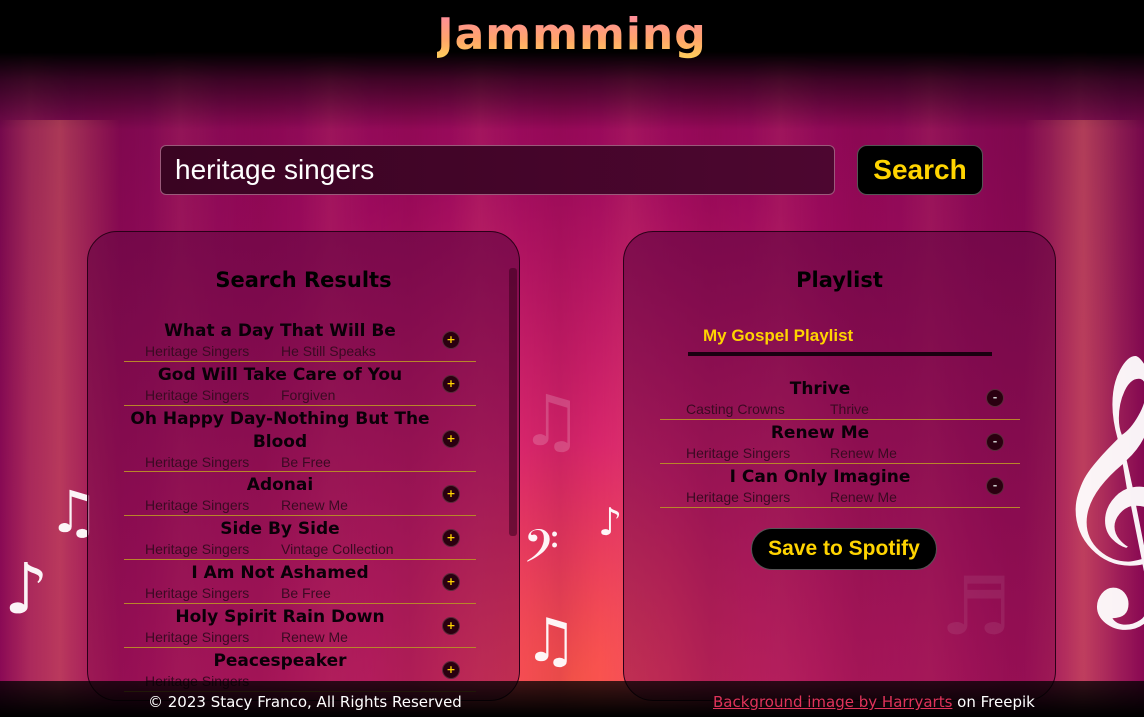 This screenshot has height=717, width=1144. What do you see at coordinates (280, 351) in the screenshot?
I see `track-info: Heritage Singers He Still Speaks` at bounding box center [280, 351].